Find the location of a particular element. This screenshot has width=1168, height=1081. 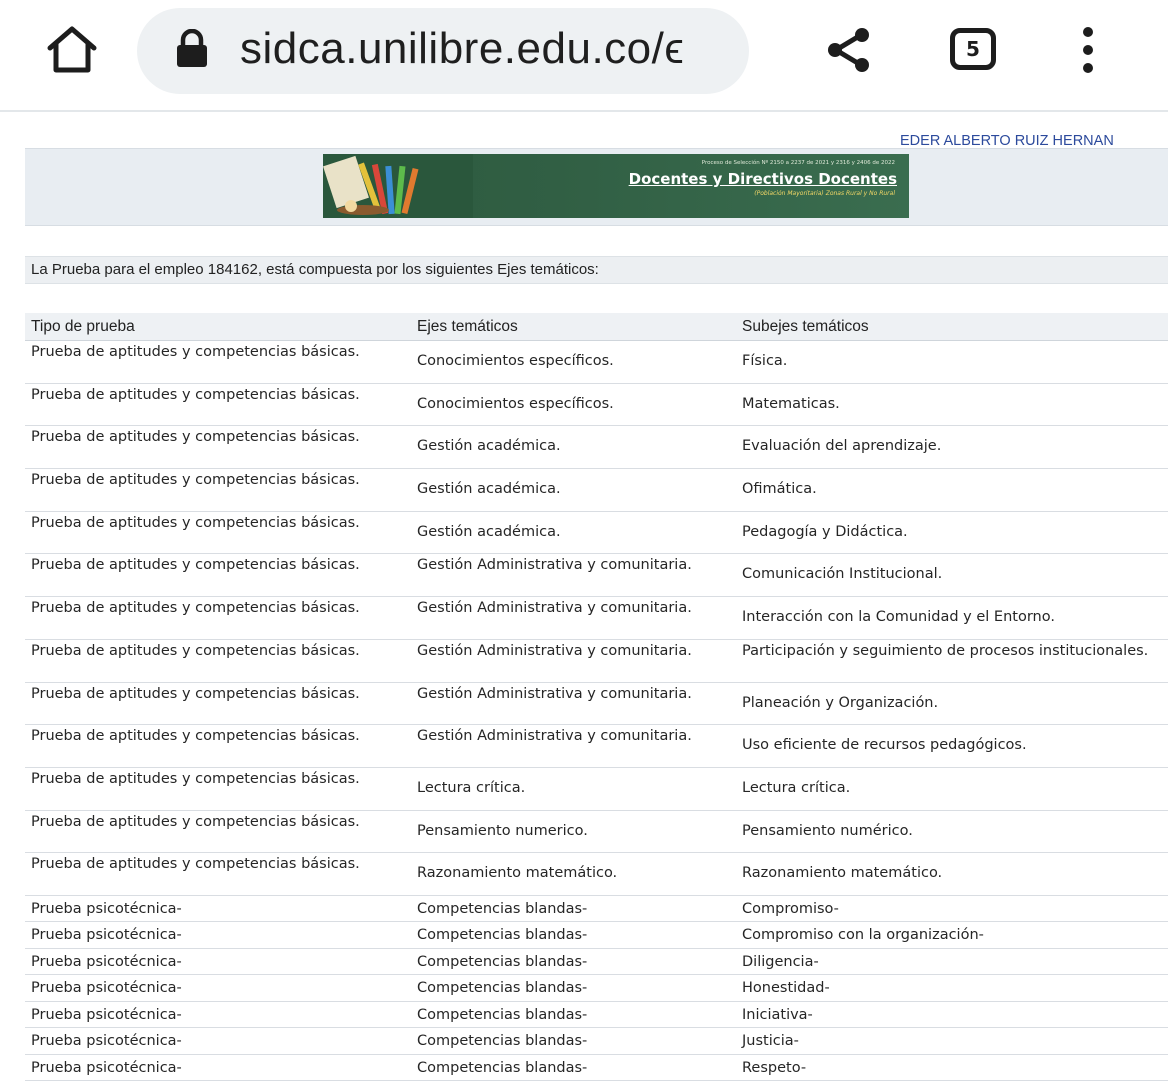

cell-subeje: Matematicas. is located at coordinates (791, 403).